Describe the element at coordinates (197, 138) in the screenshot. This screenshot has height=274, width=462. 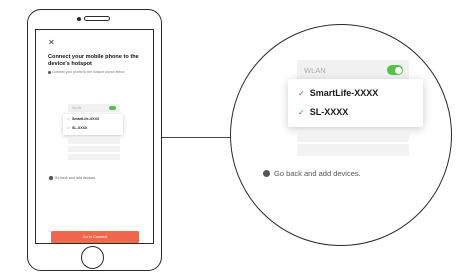
I see `zoom-connector-line` at that location.